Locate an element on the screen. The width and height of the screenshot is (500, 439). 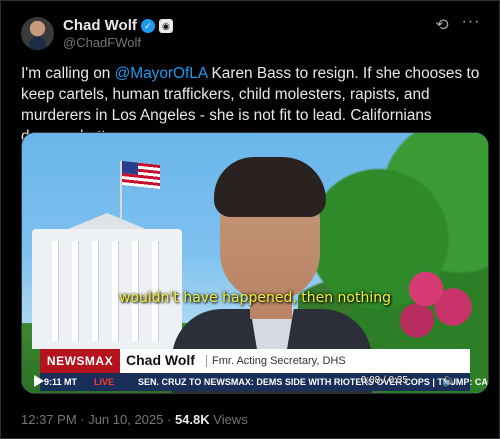
tweet-header: Chad Wolf ✓ ◉ @ChadFWolf ⟲ ··· is located at coordinates (251, 34).